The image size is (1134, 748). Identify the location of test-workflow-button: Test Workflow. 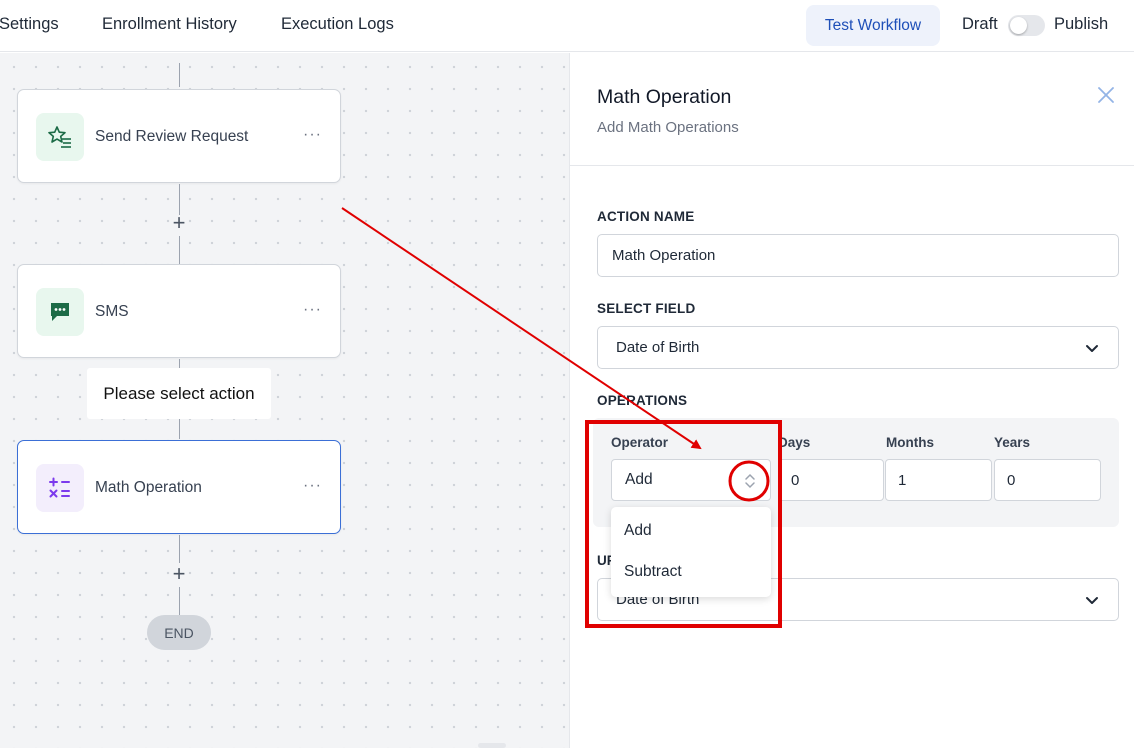
(873, 25).